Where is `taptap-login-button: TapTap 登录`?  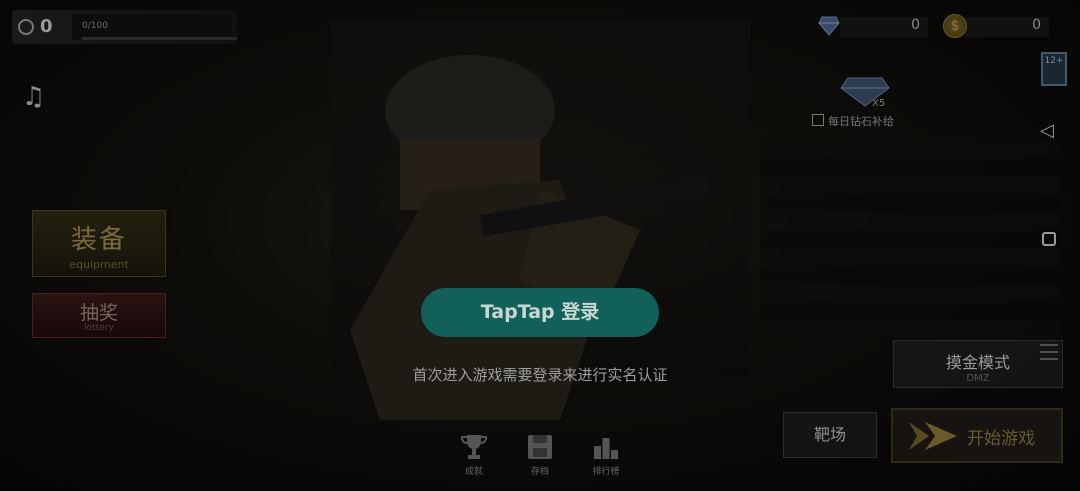 taptap-login-button: TapTap 登录 is located at coordinates (540, 312).